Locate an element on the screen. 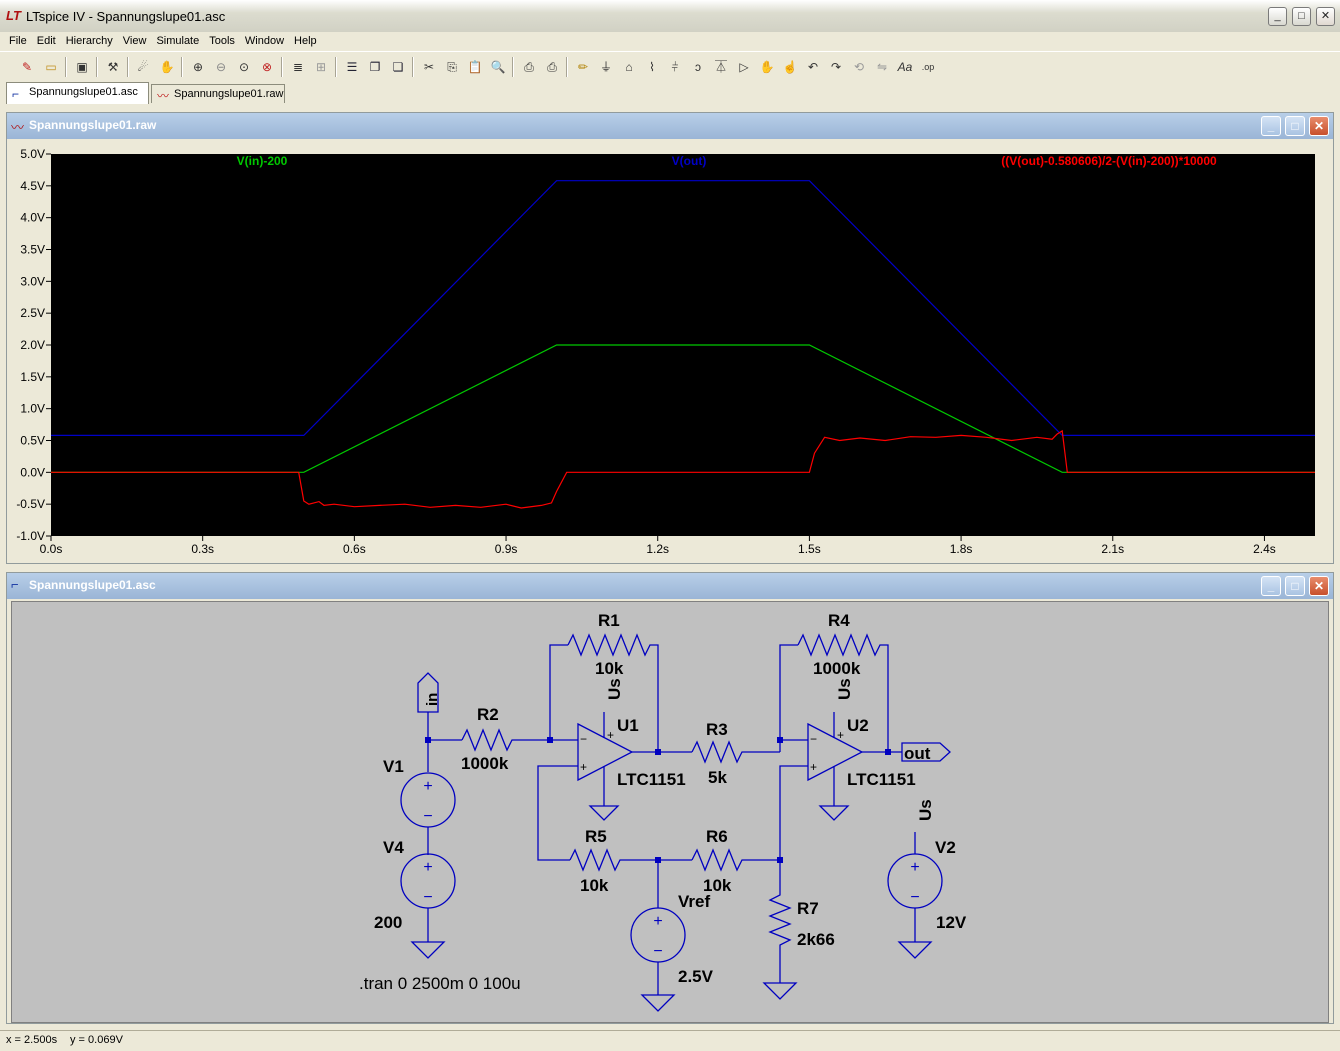 This screenshot has height=1051, width=1340. x-tick-label: 0.9s is located at coordinates (506, 549).